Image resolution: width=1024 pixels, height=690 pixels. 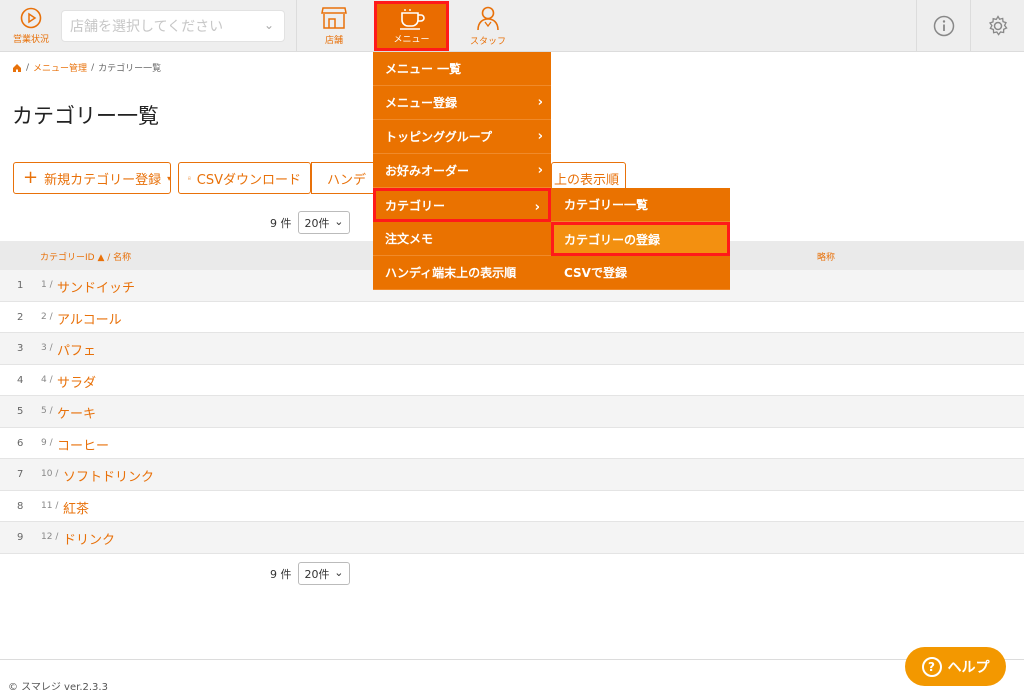 What do you see at coordinates (85, 256) in the screenshot?
I see `column-header-id-name: カテゴリーID ▲ / 名称` at bounding box center [85, 256].